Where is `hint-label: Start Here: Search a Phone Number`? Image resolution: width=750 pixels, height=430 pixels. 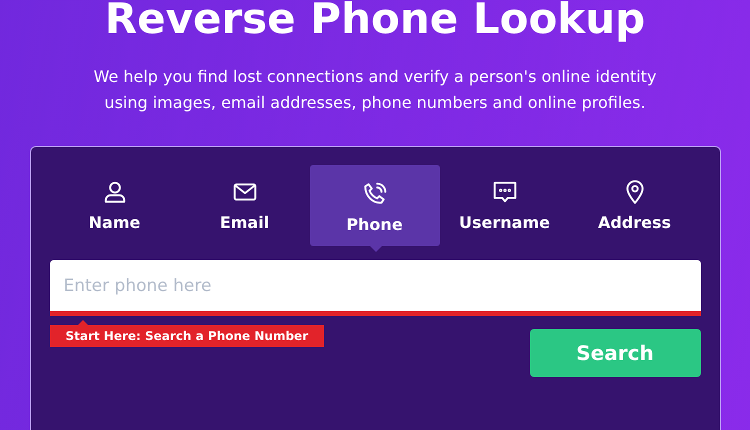
hint-label: Start Here: Search a Phone Number is located at coordinates (187, 333).